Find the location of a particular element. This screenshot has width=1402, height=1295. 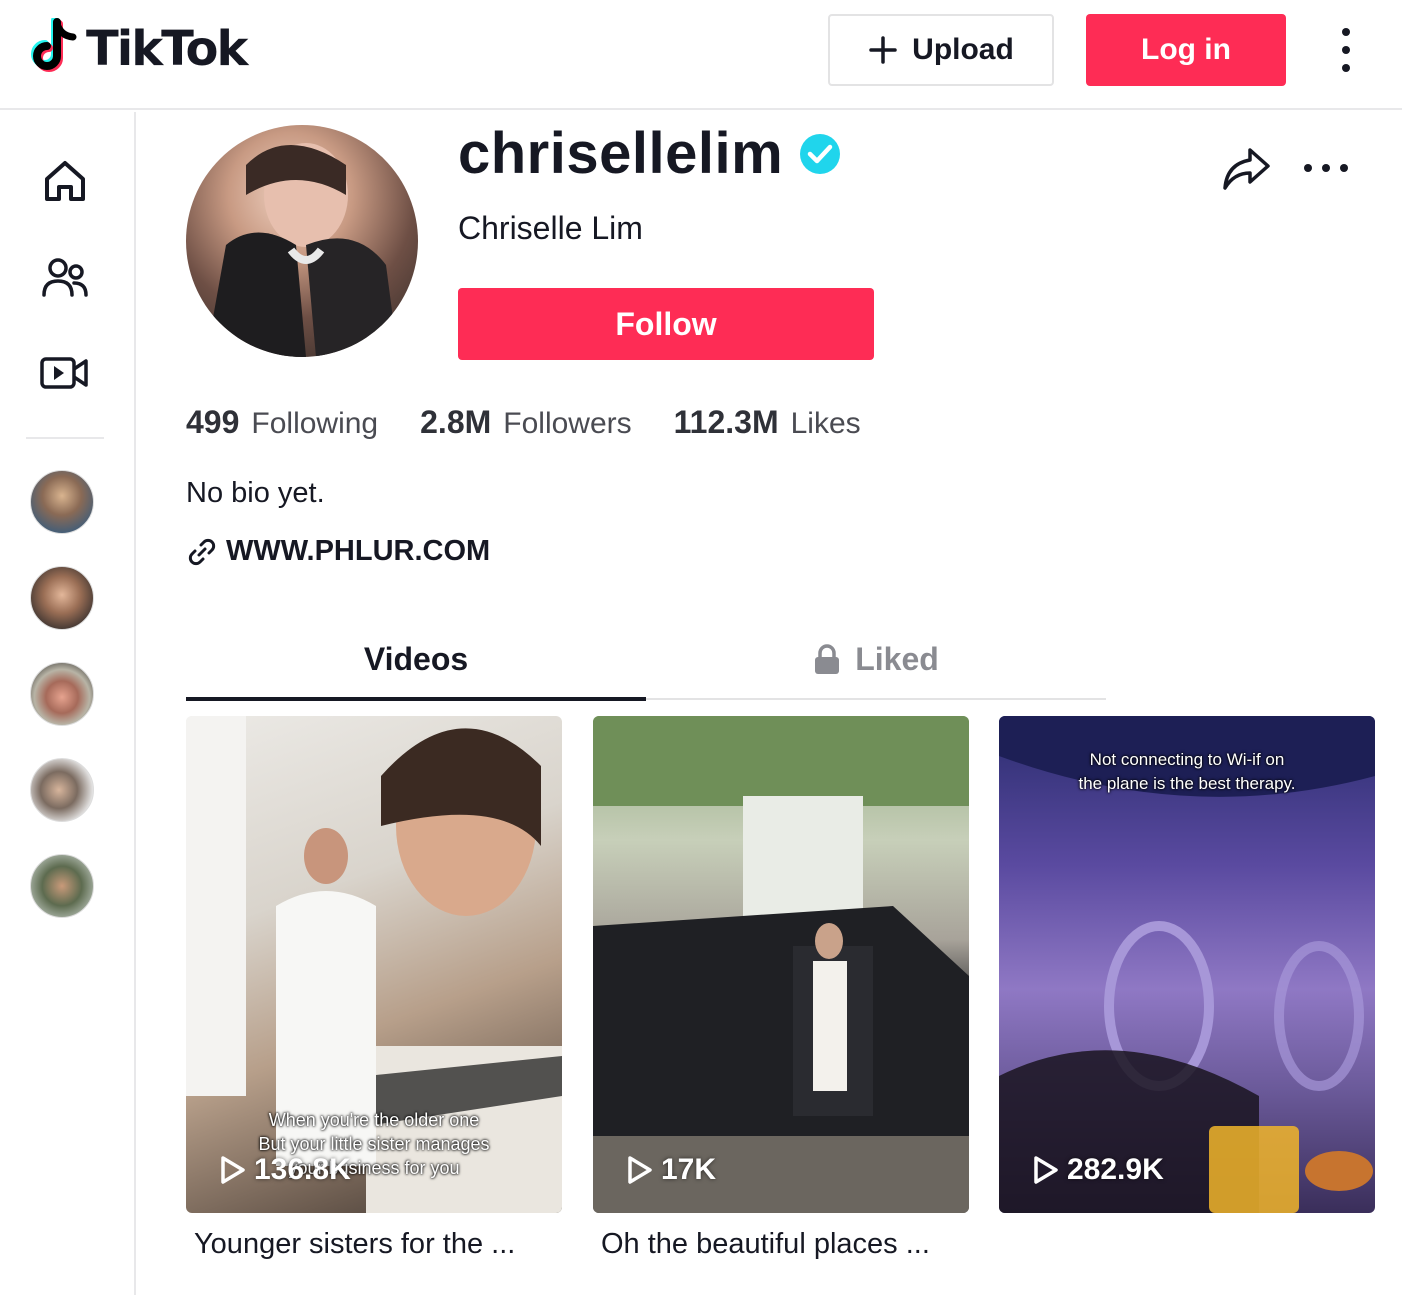

profile-bio: No bio yet. is located at coordinates (255, 493).